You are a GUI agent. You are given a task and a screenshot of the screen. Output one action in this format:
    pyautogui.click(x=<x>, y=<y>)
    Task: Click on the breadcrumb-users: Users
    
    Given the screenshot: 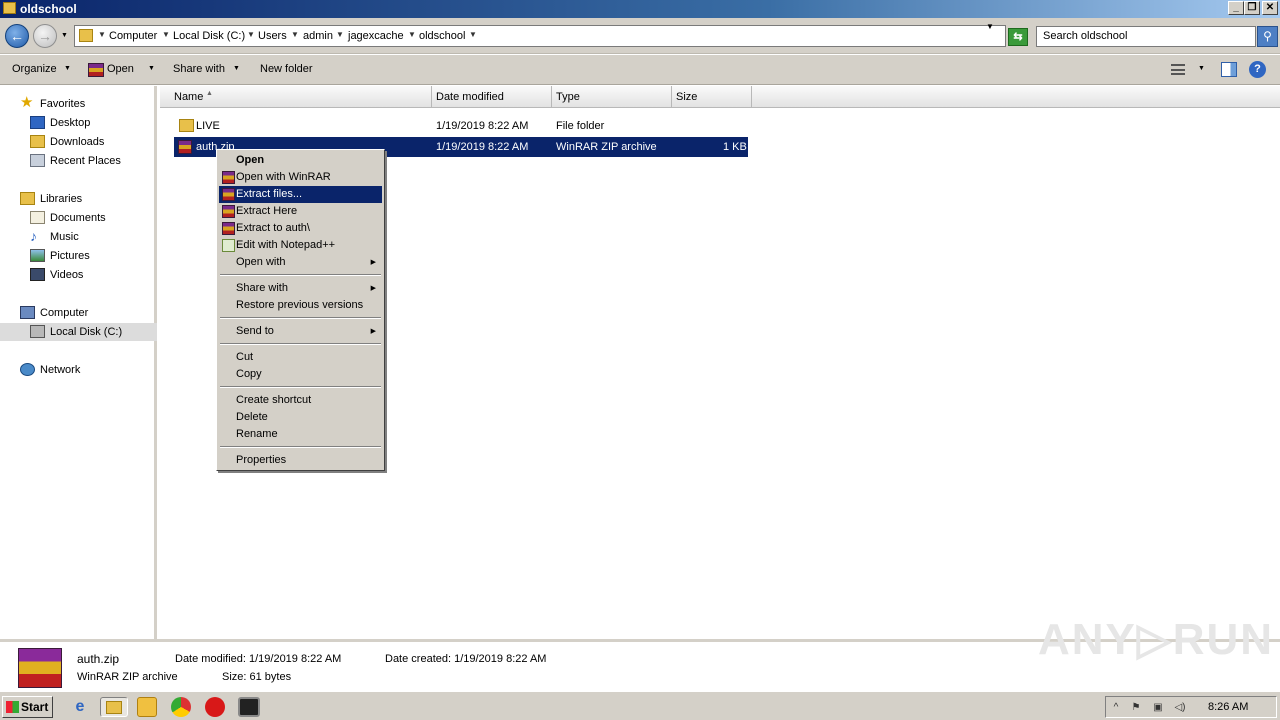 What is the action you would take?
    pyautogui.click(x=272, y=36)
    